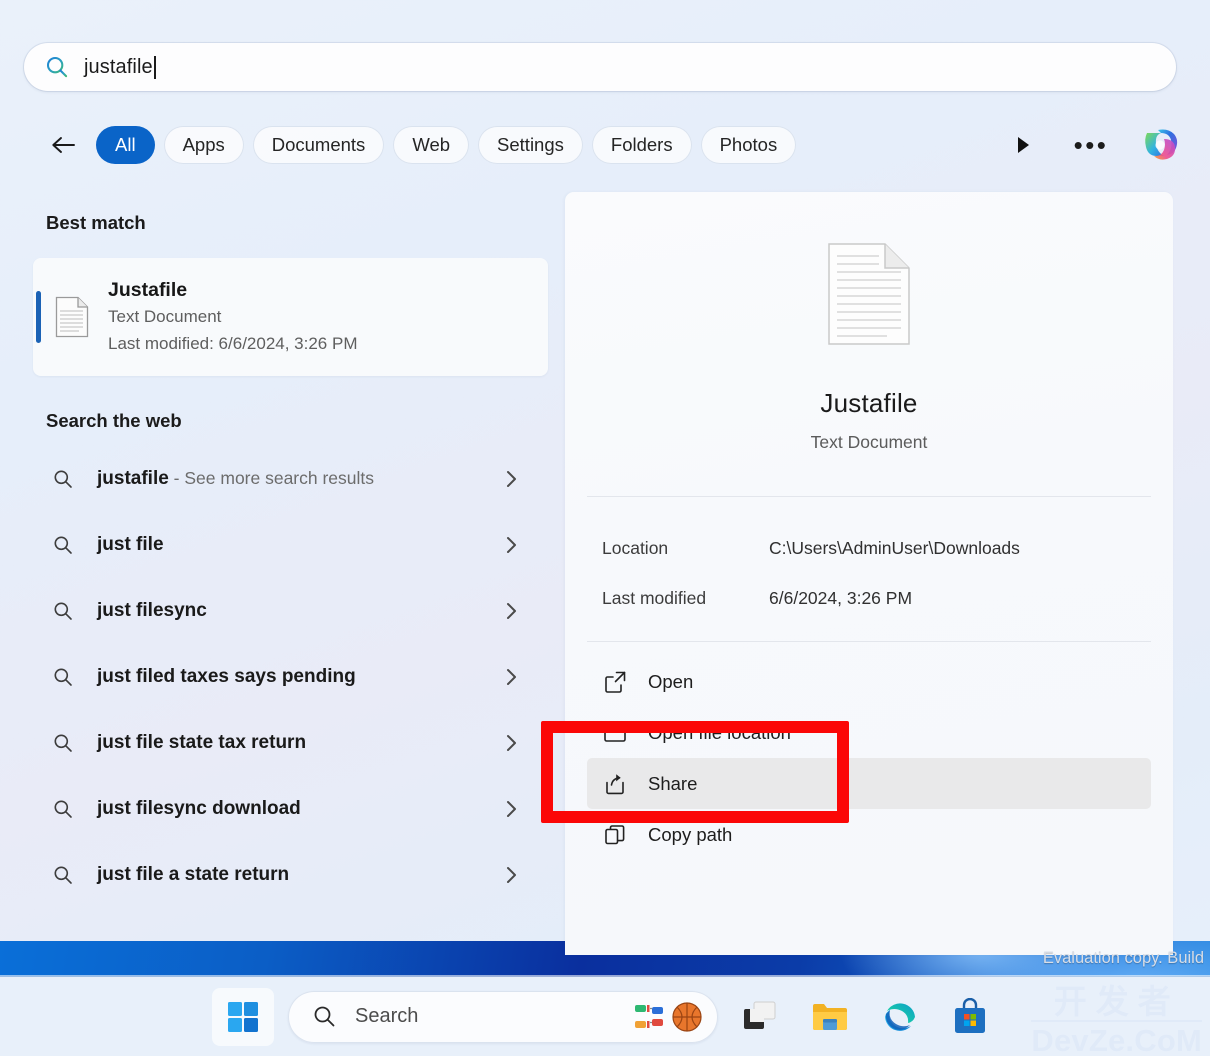 The width and height of the screenshot is (1210, 1056). I want to click on tab-label: Documents, so click(318, 144).